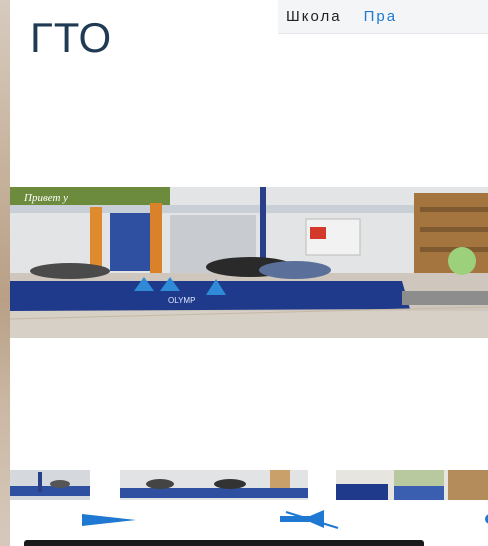  Describe the element at coordinates (45, 198) in the screenshot. I see `banner-text: Привет у` at that location.